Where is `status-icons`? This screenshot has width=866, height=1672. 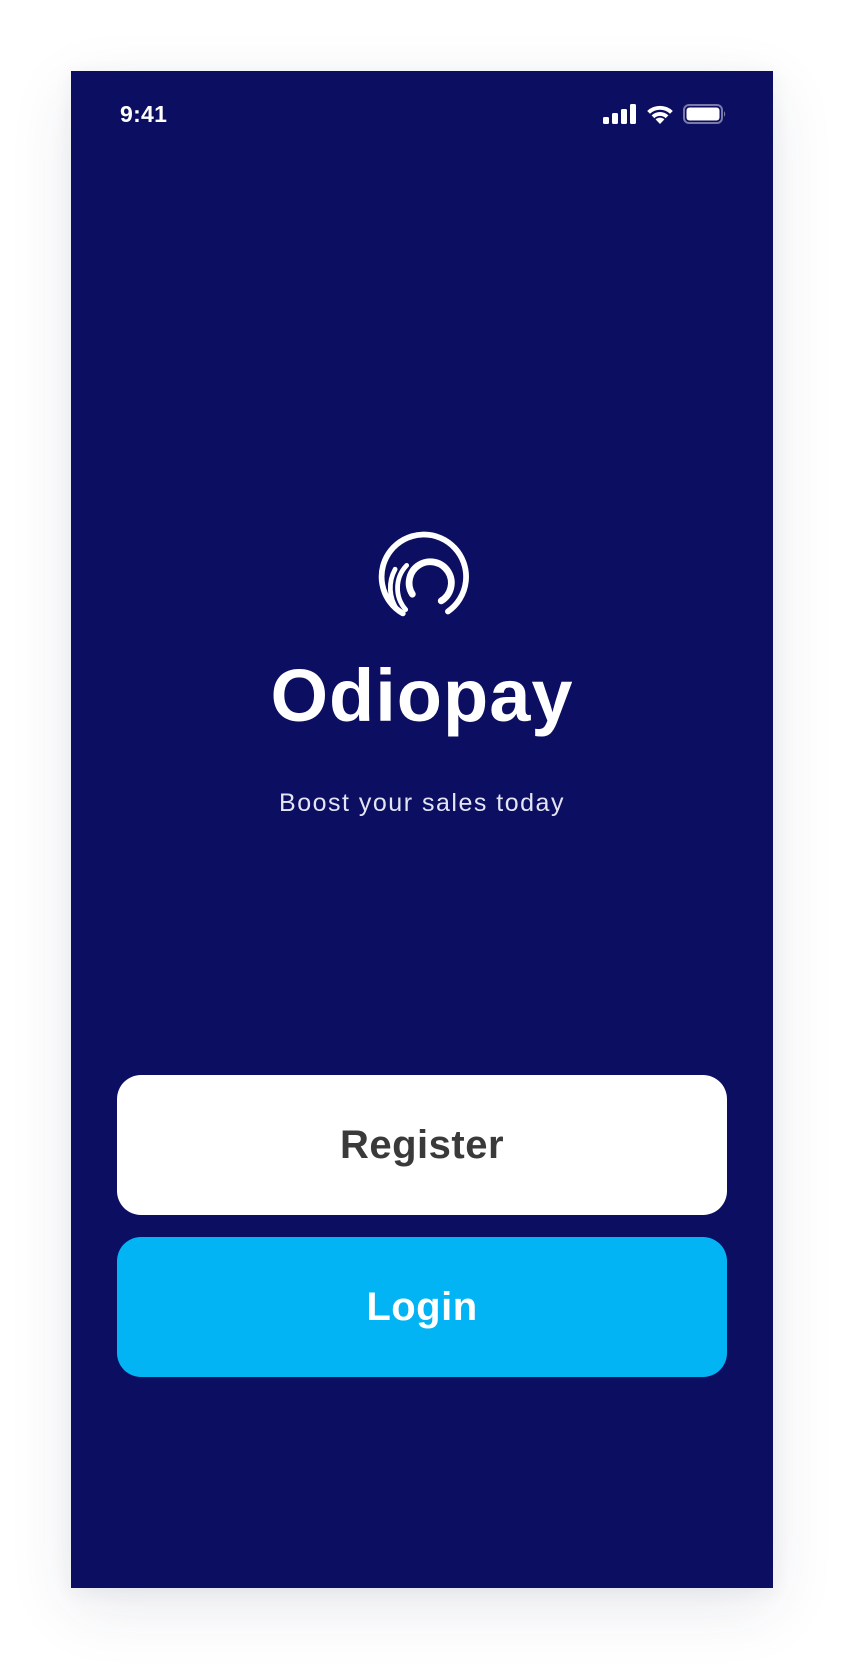 status-icons is located at coordinates (665, 113).